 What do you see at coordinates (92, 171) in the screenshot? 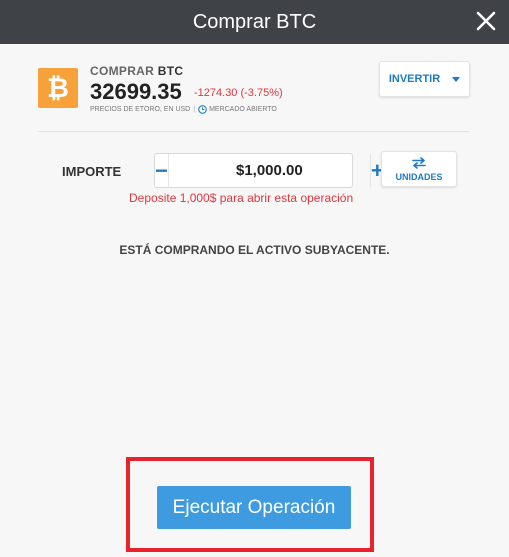
I see `amount-label: IMPORTE` at bounding box center [92, 171].